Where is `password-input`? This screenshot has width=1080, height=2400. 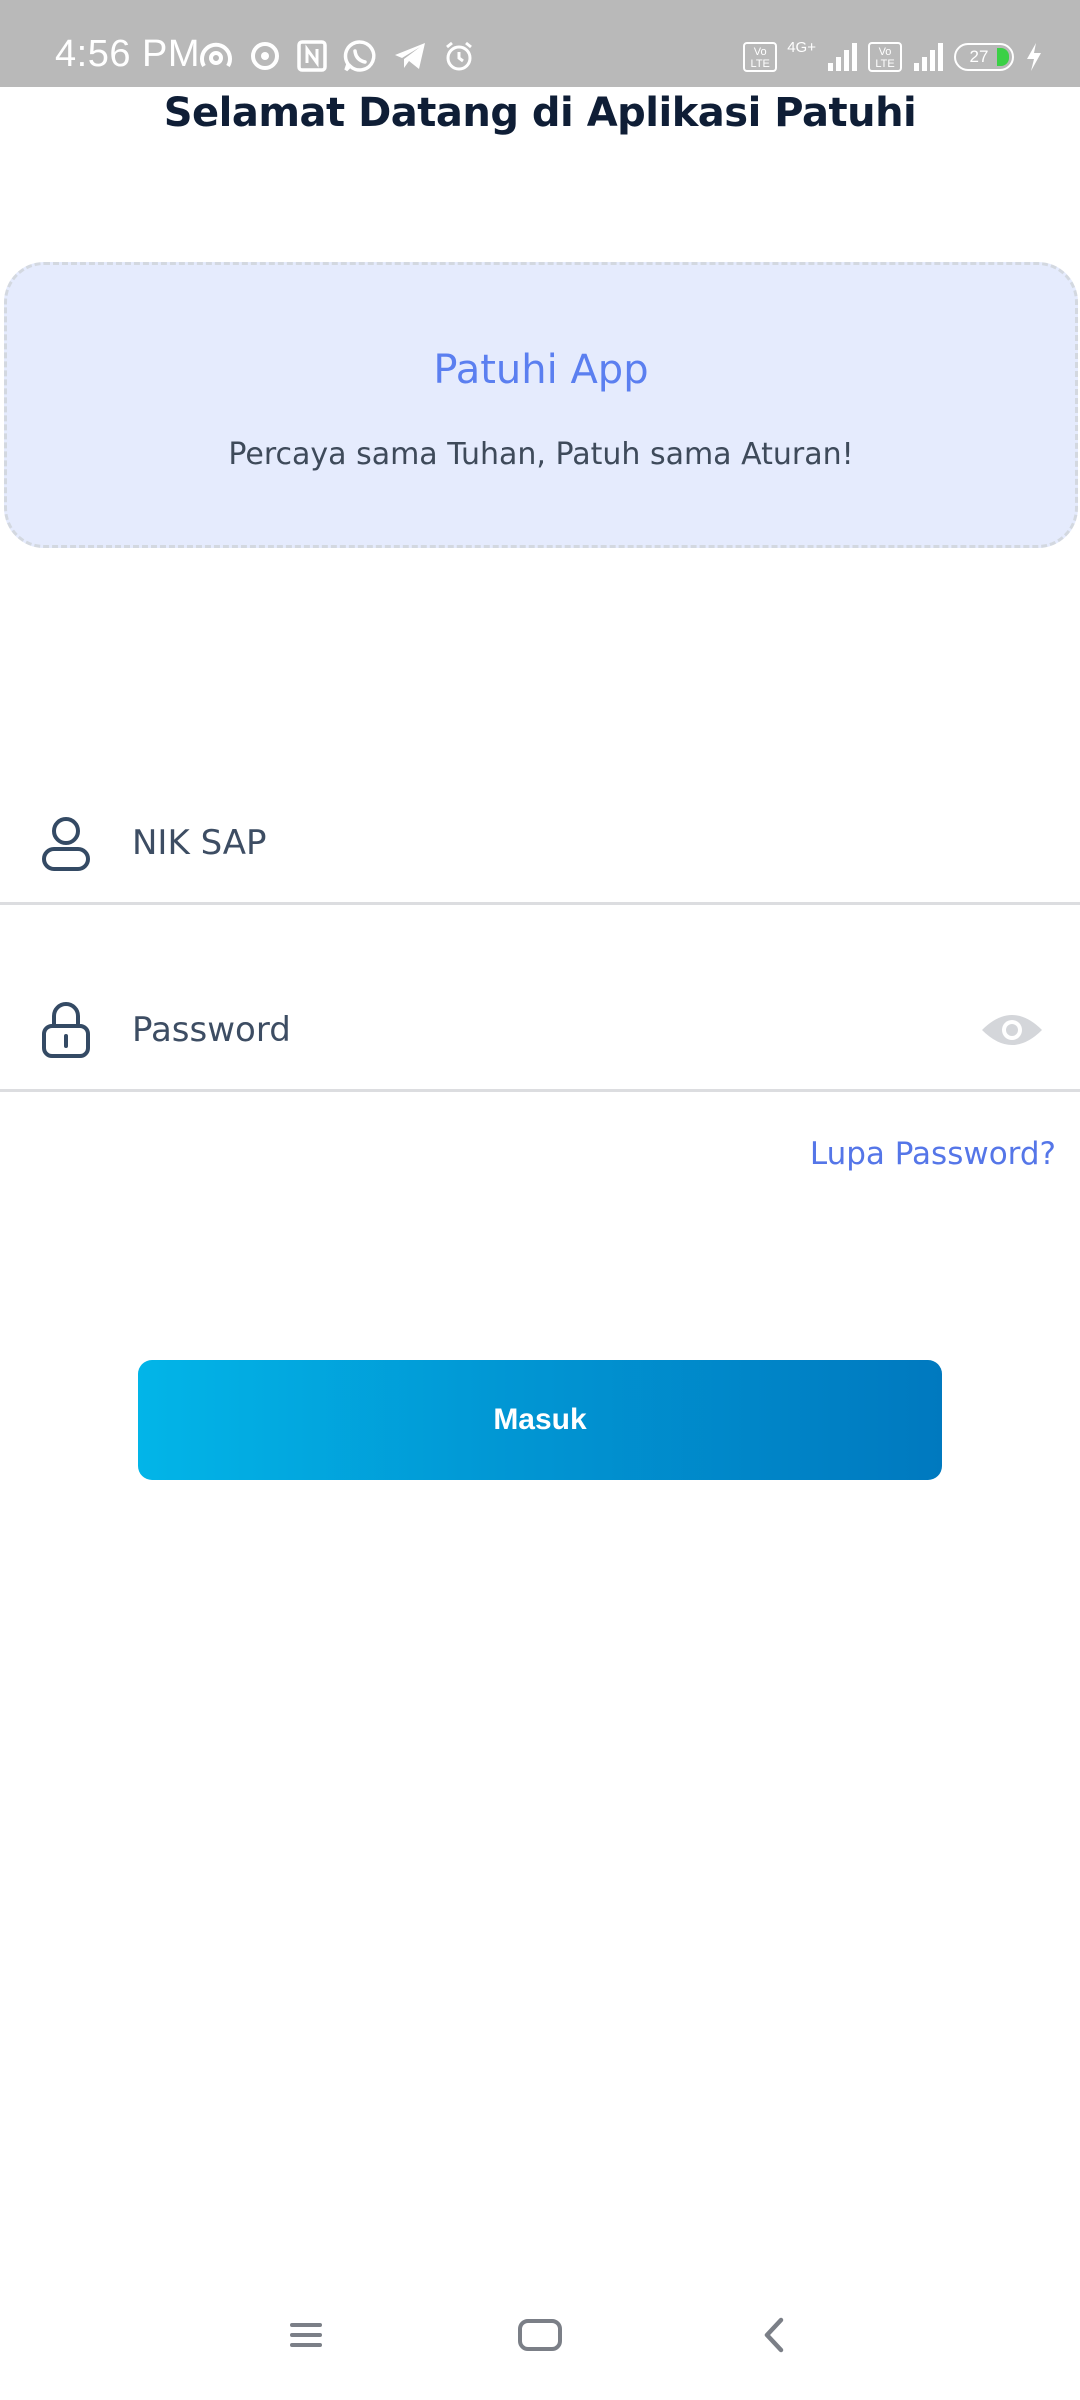 password-input is located at coordinates (532, 1030).